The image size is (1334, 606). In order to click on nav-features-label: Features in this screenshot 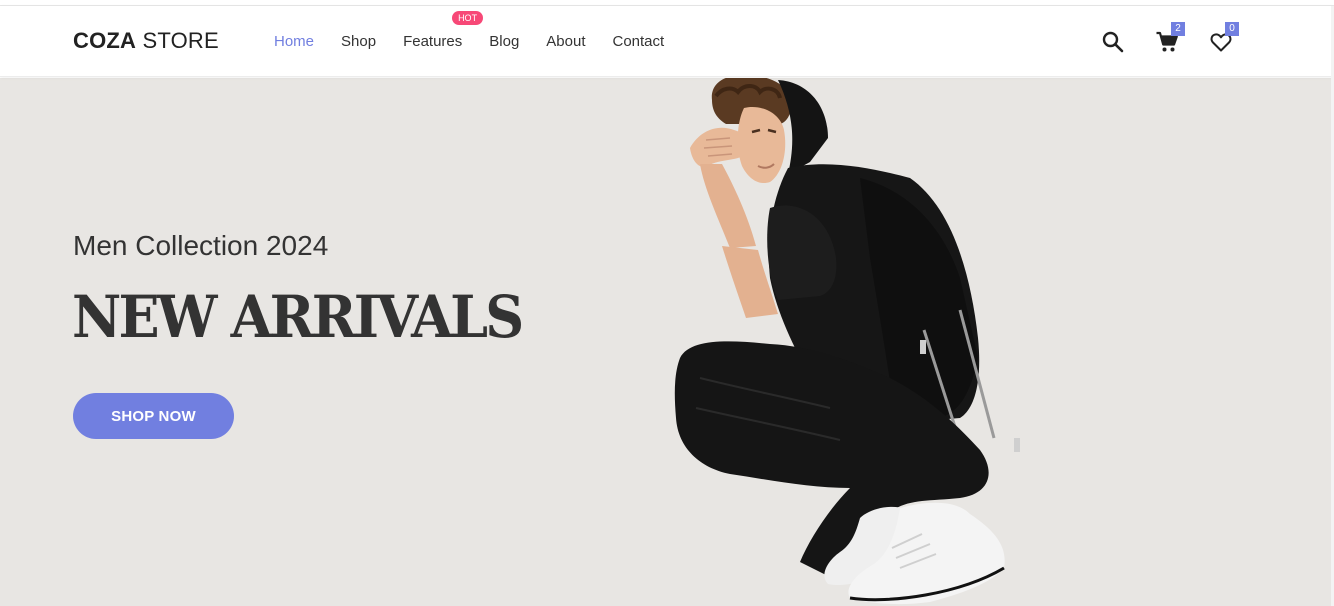, I will do `click(433, 41)`.